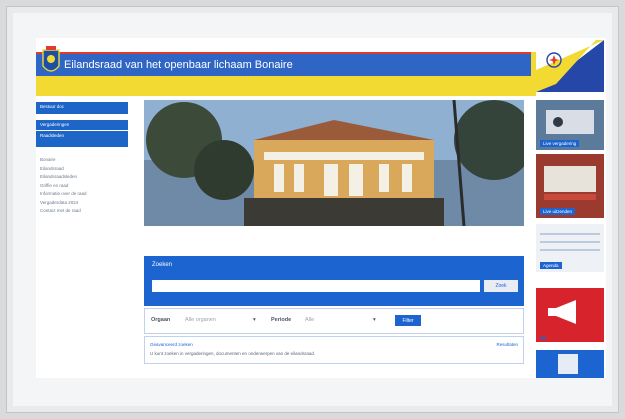 This screenshot has width=625, height=419. Describe the element at coordinates (316, 286) in the screenshot. I see `search-input` at that location.